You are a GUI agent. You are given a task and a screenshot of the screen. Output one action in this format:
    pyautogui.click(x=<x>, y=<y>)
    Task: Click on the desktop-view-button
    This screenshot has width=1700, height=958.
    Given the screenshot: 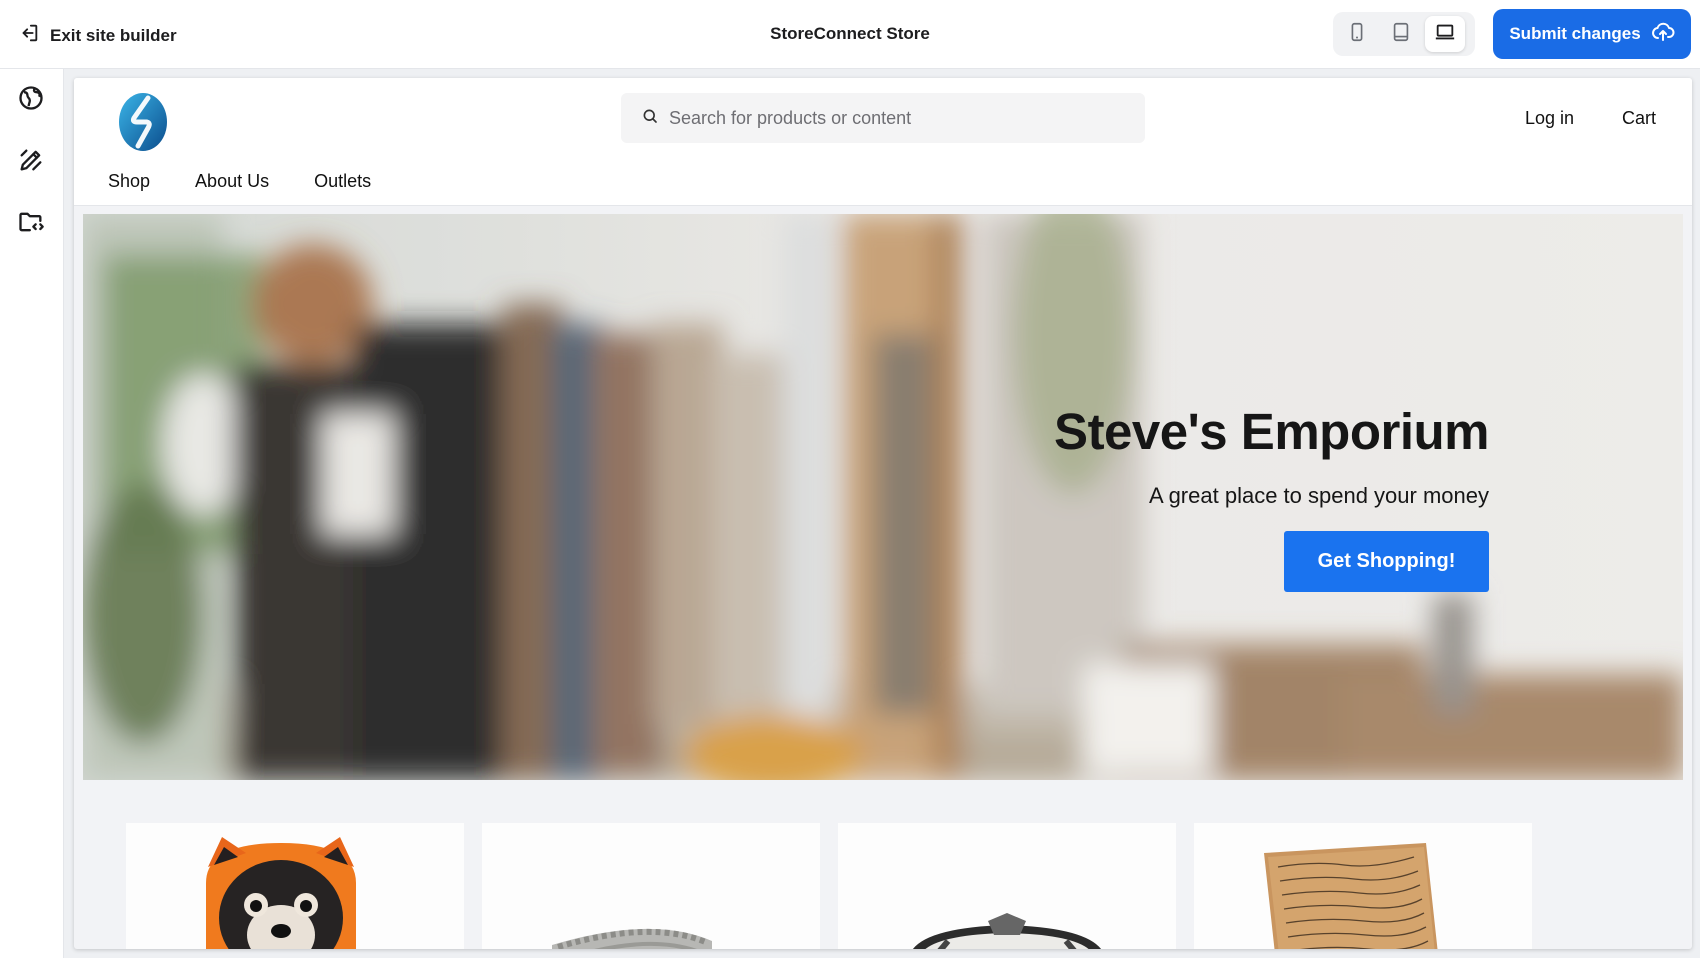 What is the action you would take?
    pyautogui.click(x=1445, y=34)
    